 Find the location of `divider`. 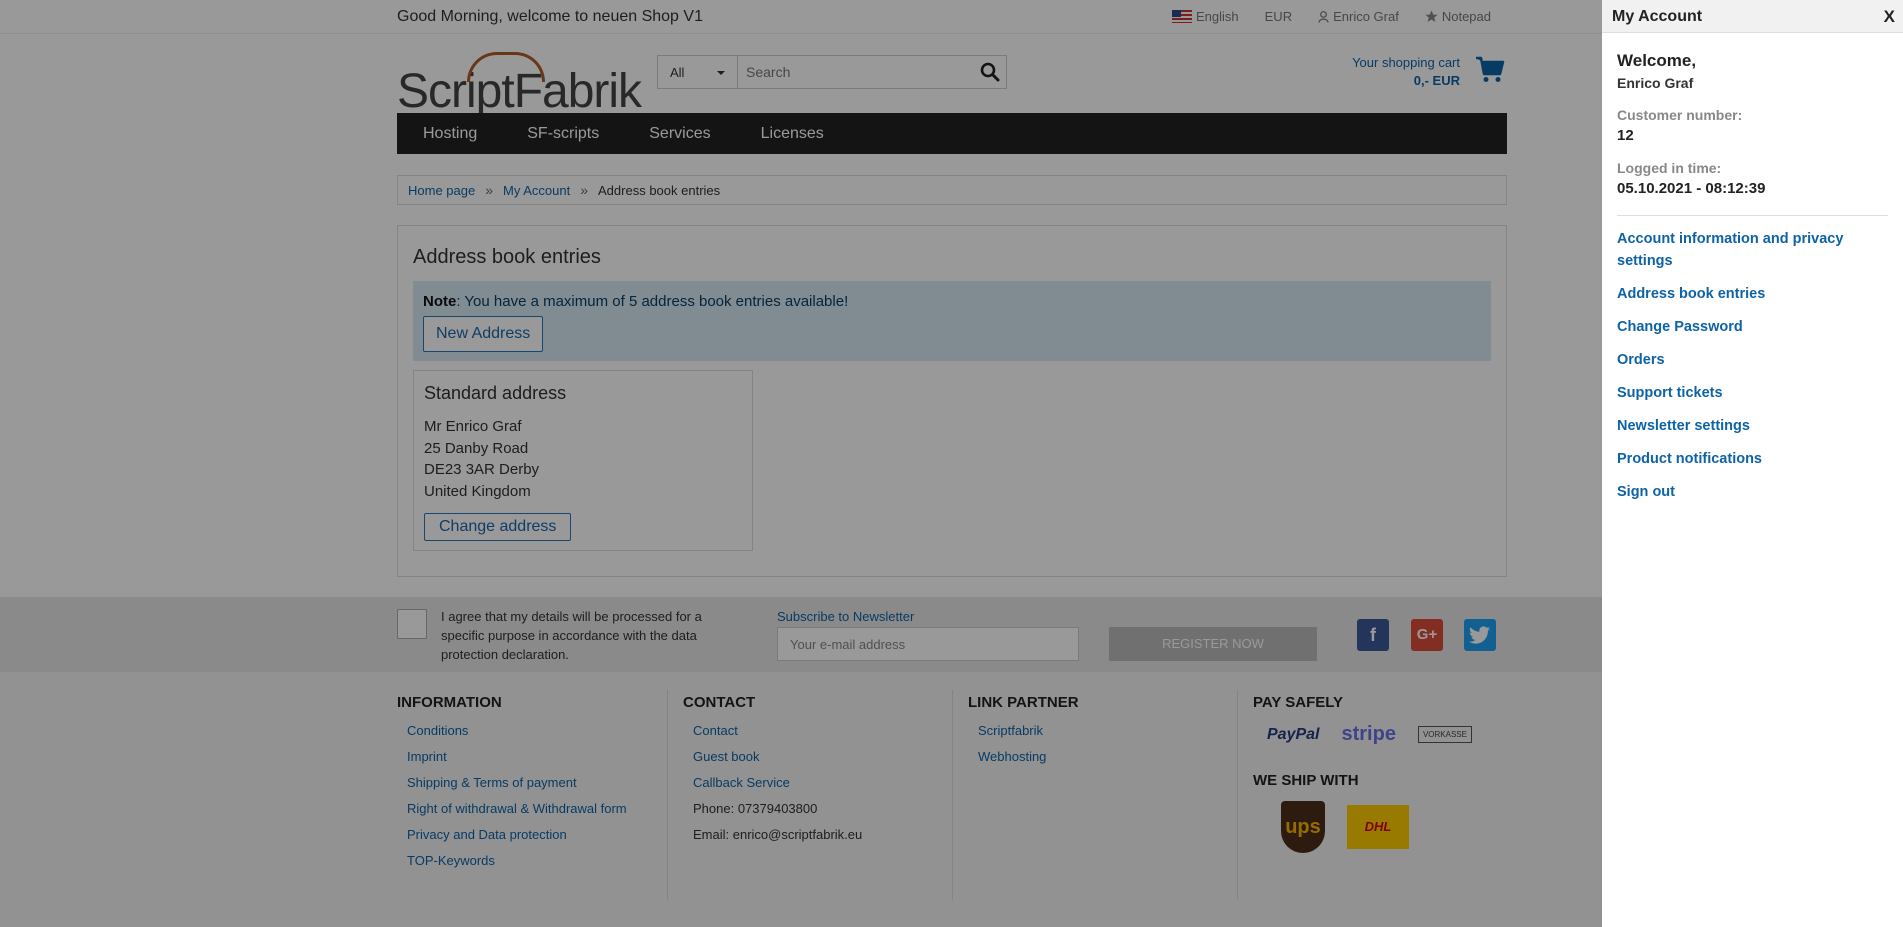

divider is located at coordinates (1752, 215).